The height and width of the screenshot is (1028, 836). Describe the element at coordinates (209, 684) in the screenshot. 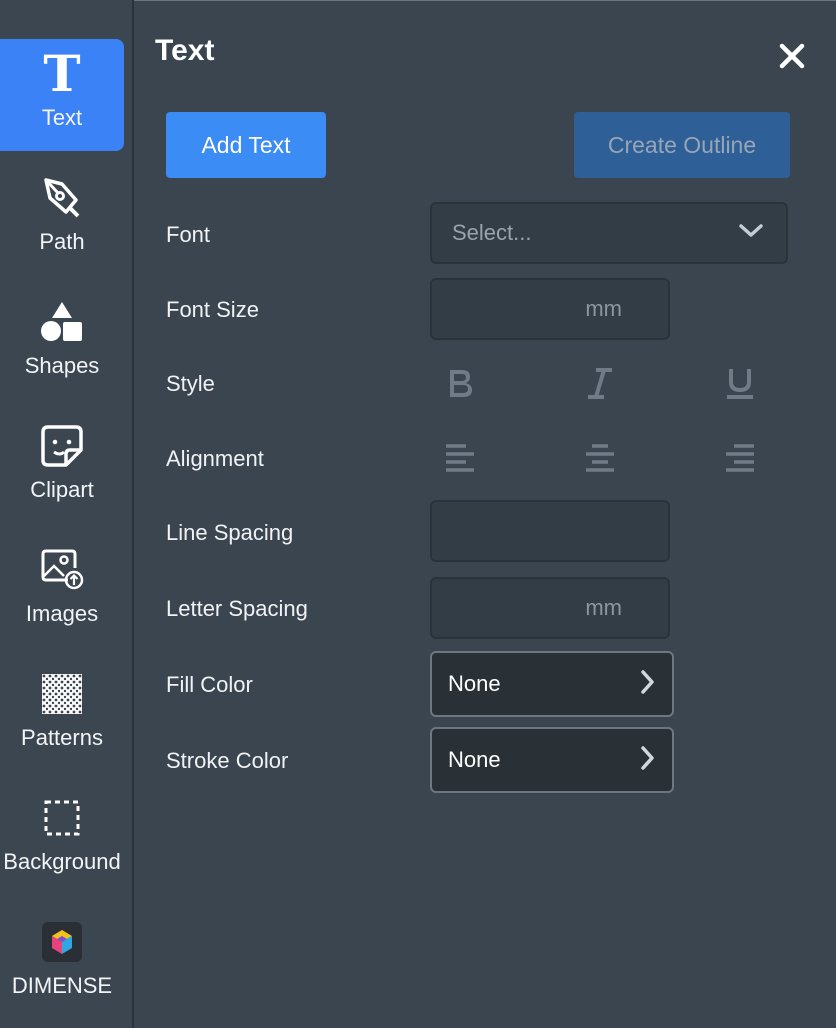

I see `fill-color-label: Fill Color` at that location.